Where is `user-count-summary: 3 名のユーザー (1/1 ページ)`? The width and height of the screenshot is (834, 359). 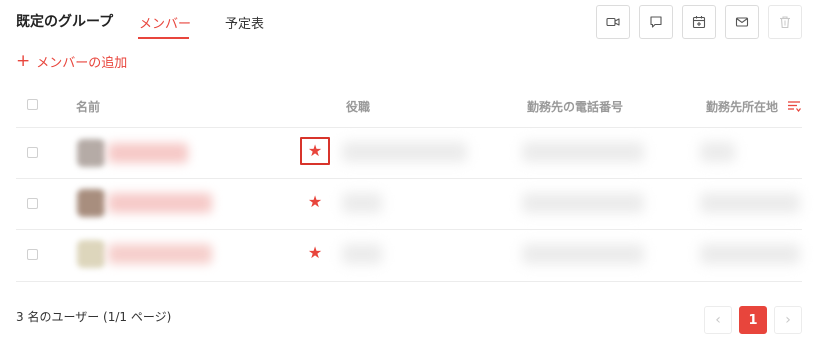
user-count-summary: 3 名のユーザー (1/1 ページ) is located at coordinates (94, 317).